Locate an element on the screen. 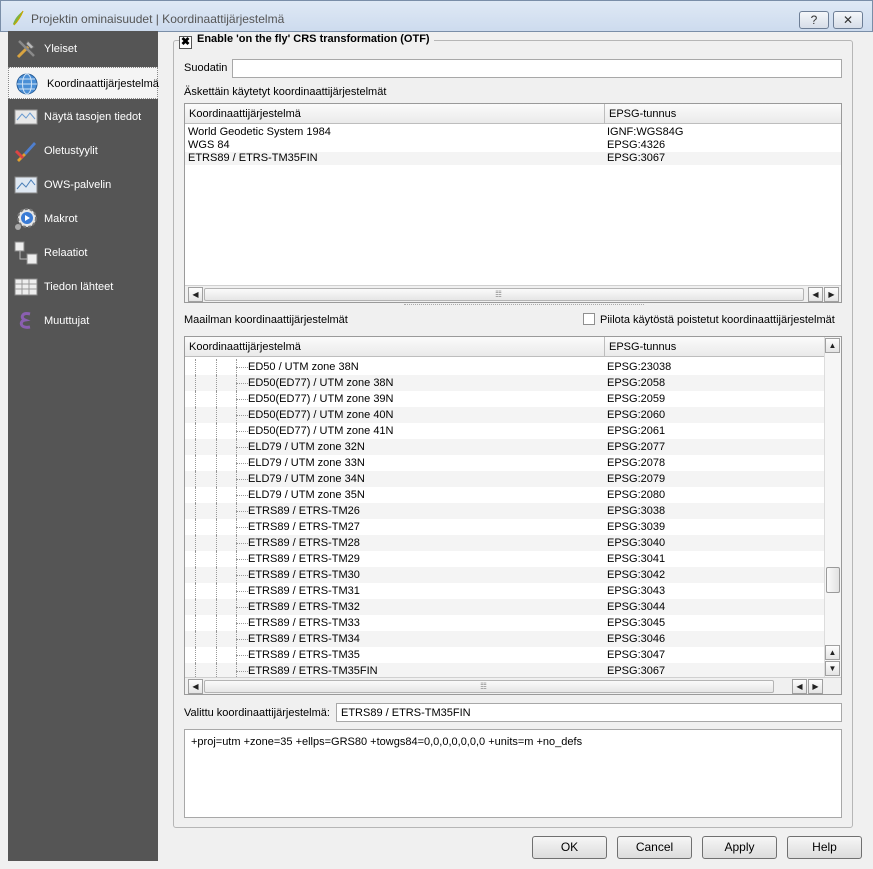 The image size is (873, 869). gear-play-icon is located at coordinates (26, 219).